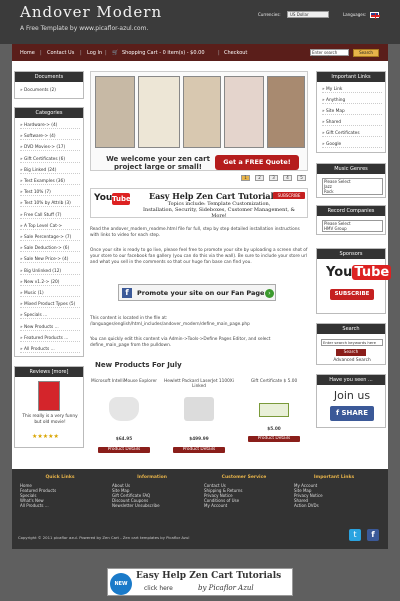 This screenshot has width=400, height=601. I want to click on important-link: » Shared, so click(352, 123).